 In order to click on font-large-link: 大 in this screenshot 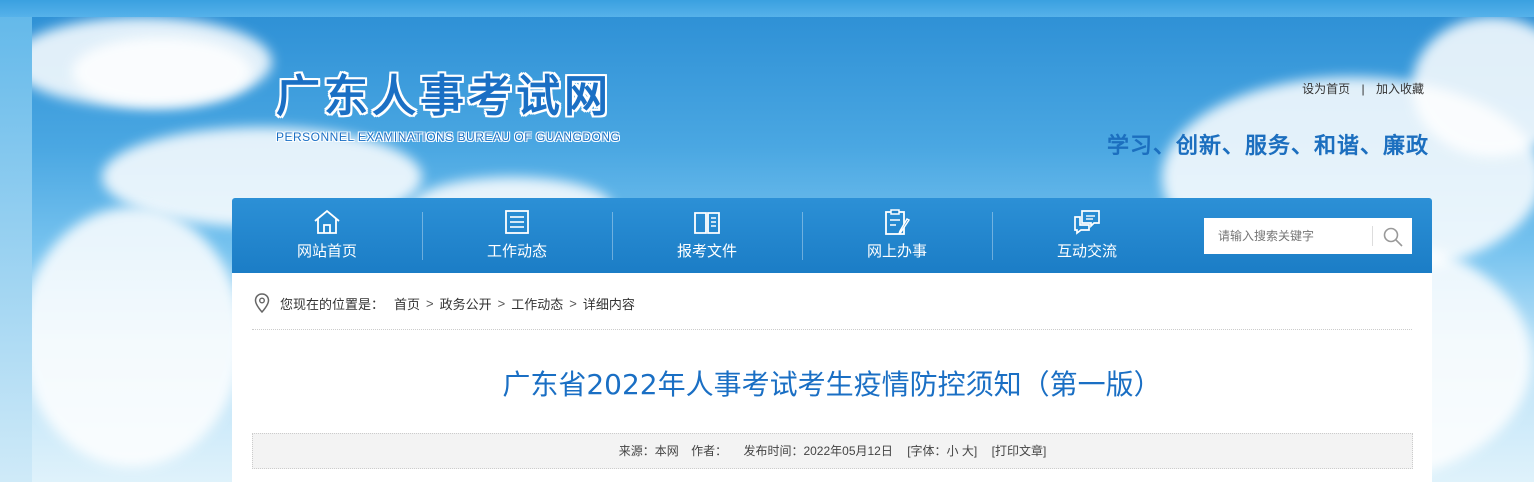, I will do `click(968, 451)`.